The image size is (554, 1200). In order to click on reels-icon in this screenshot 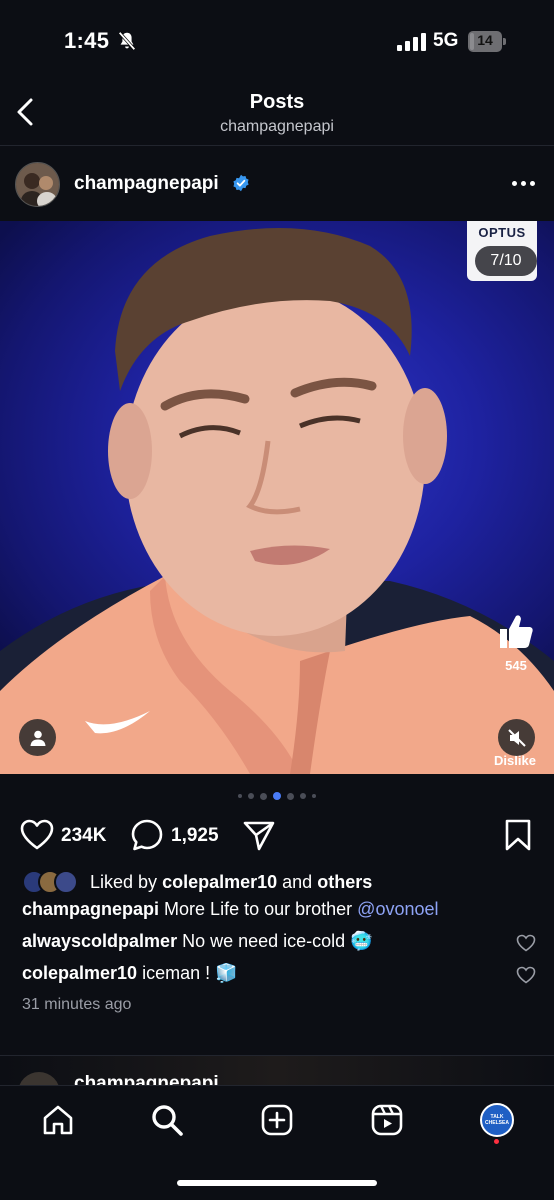, I will do `click(387, 1120)`.